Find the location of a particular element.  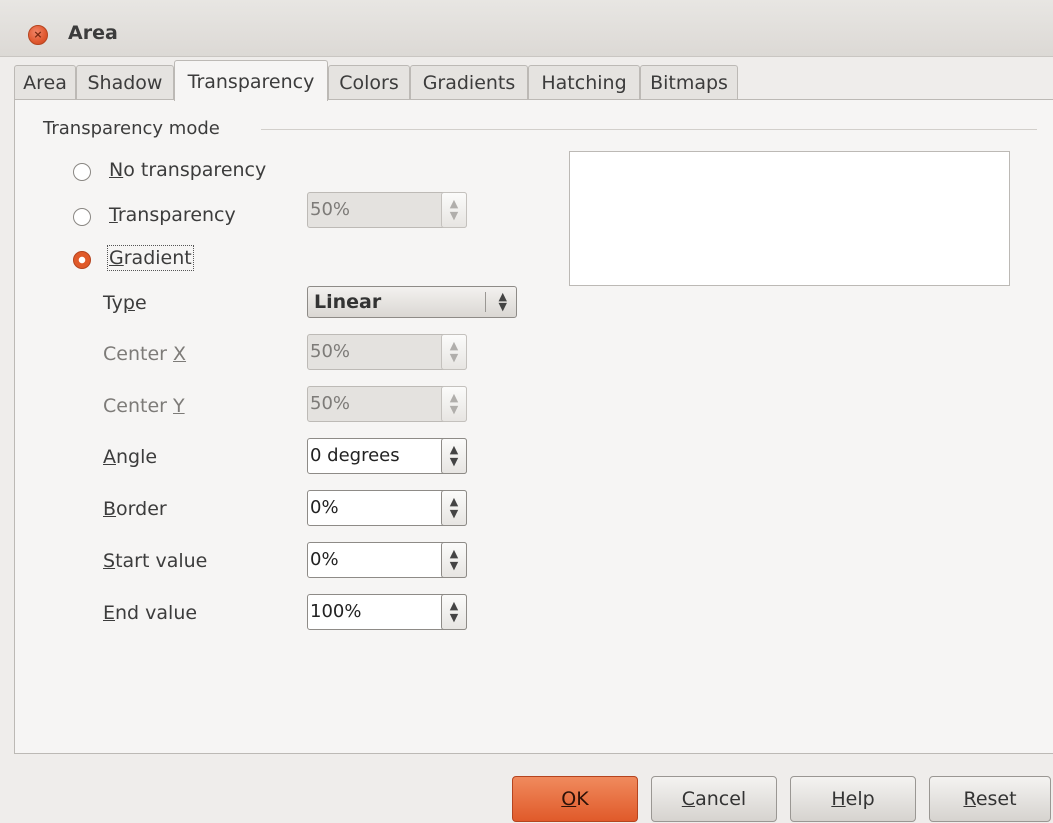

tab-colors: Colors is located at coordinates (369, 82).